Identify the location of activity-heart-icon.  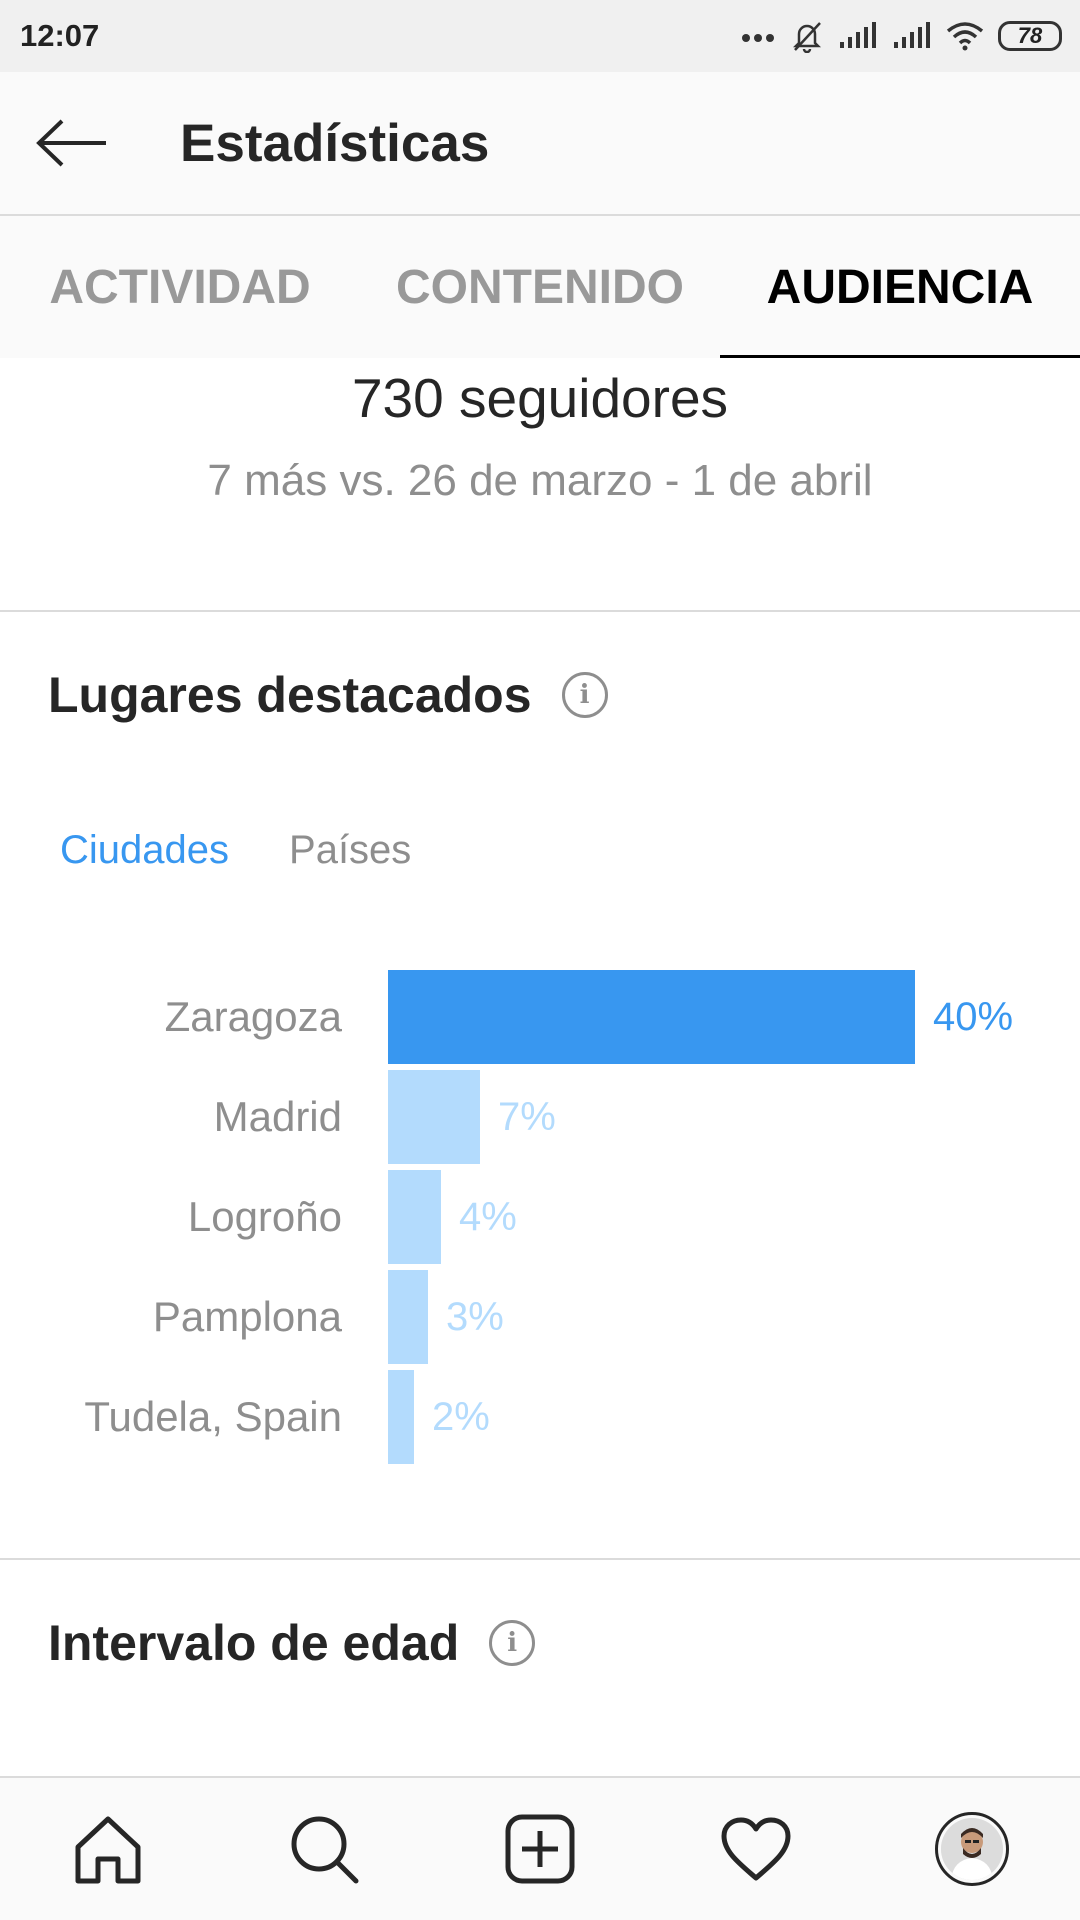
(756, 1849).